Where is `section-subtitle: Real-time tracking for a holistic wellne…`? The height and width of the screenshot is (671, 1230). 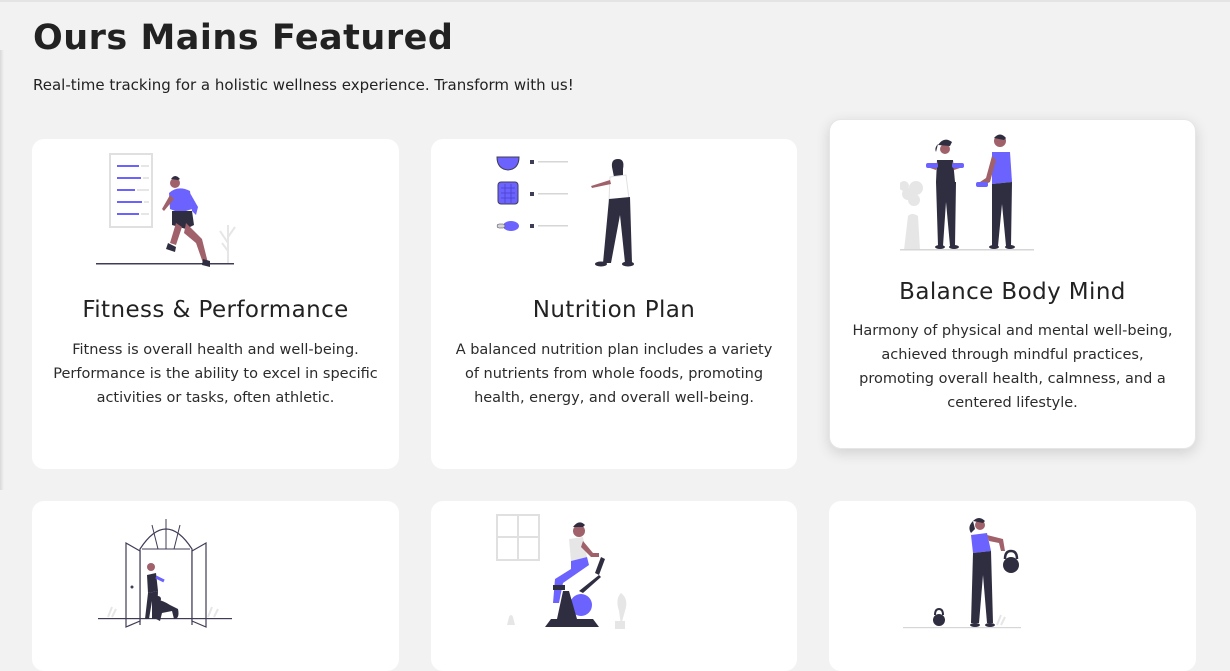
section-subtitle: Real-time tracking for a holistic wellne… is located at coordinates (303, 85).